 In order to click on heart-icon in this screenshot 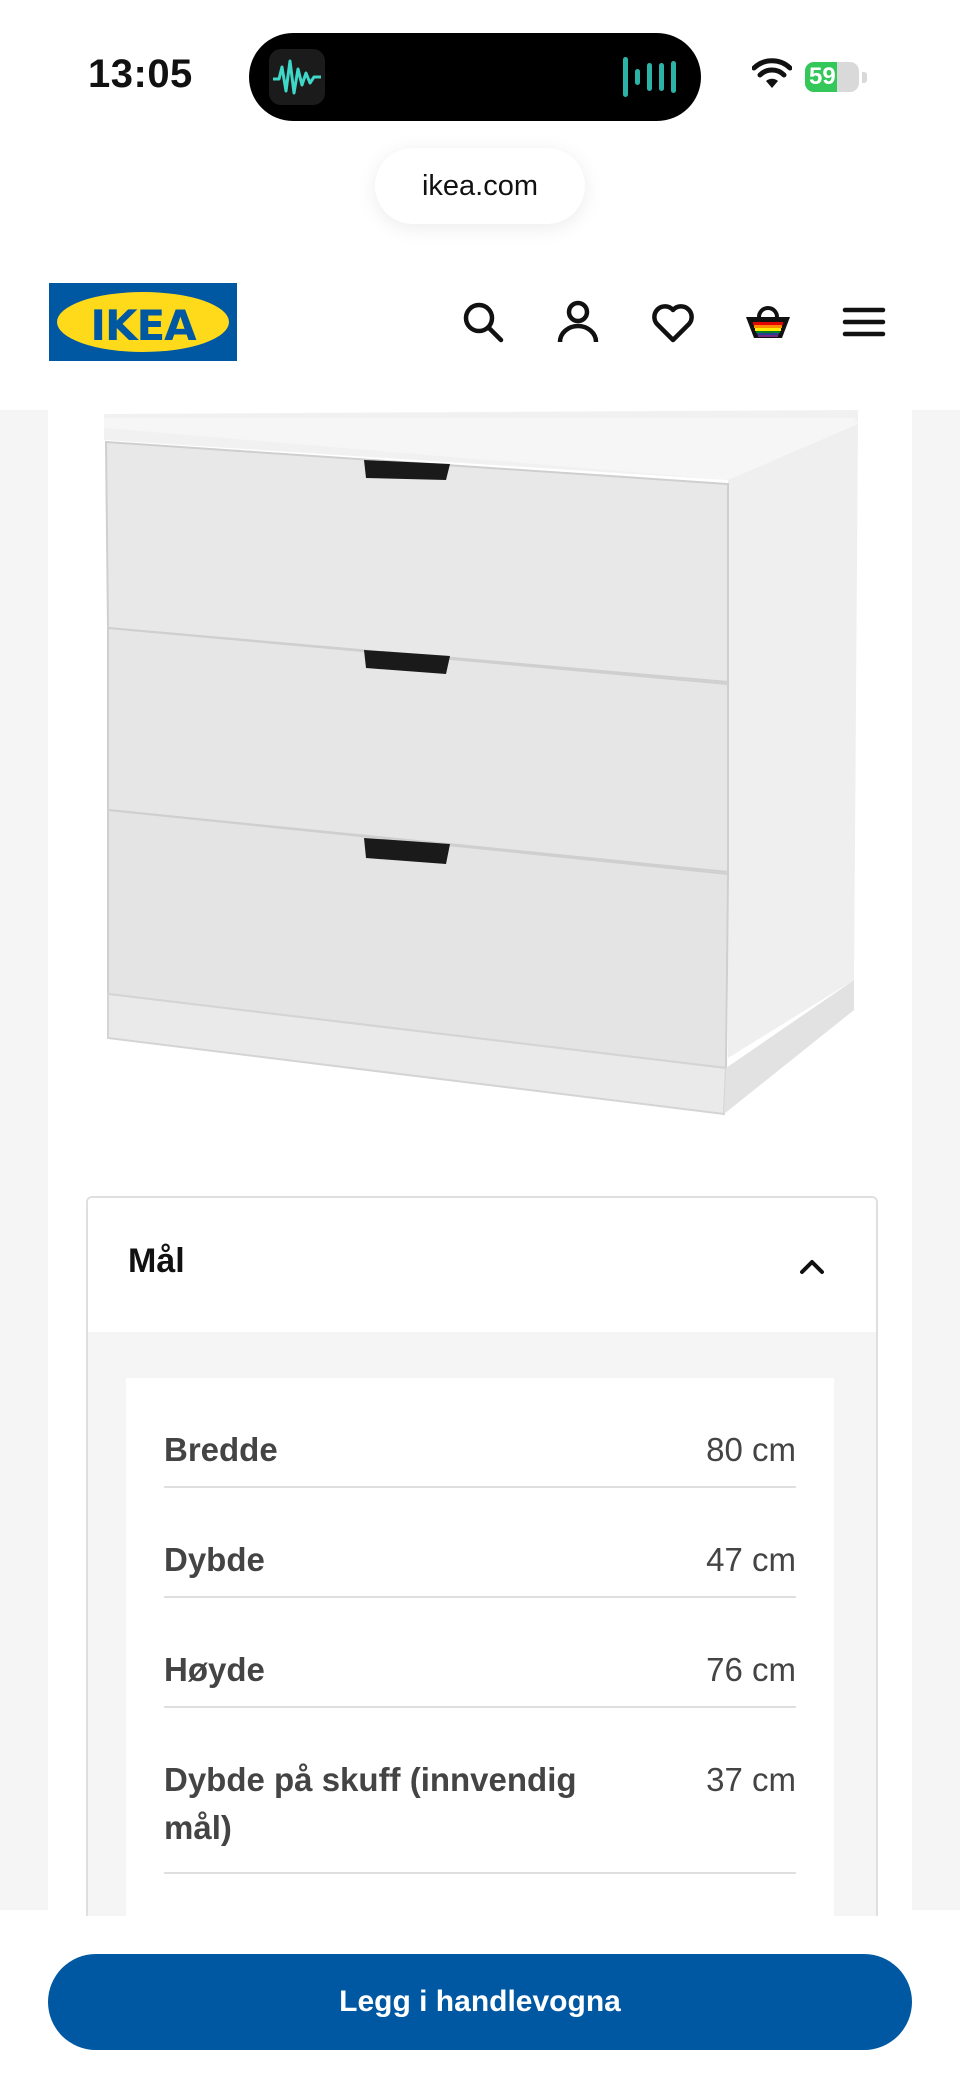, I will do `click(673, 322)`.